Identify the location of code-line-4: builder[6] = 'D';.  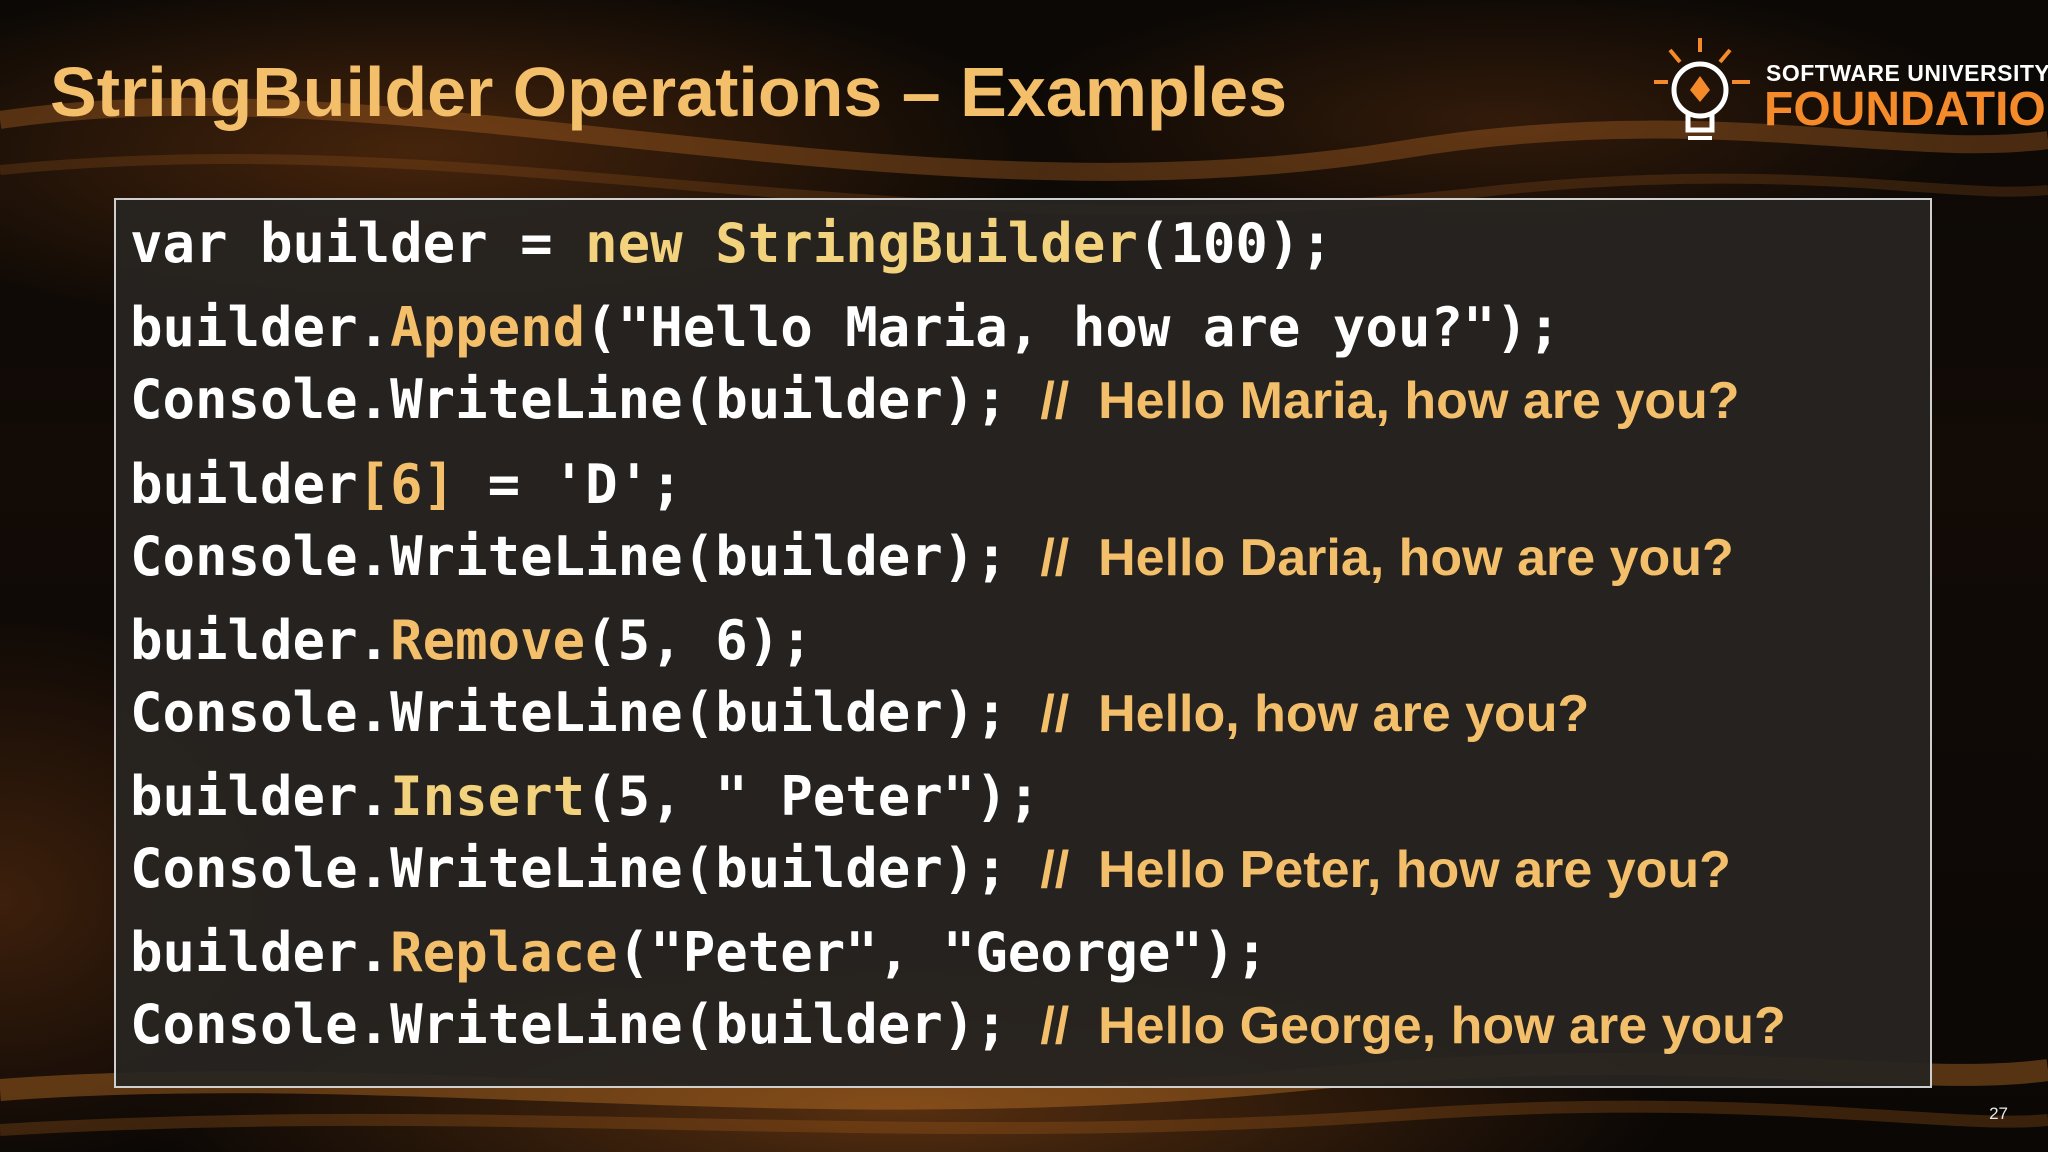
(406, 485).